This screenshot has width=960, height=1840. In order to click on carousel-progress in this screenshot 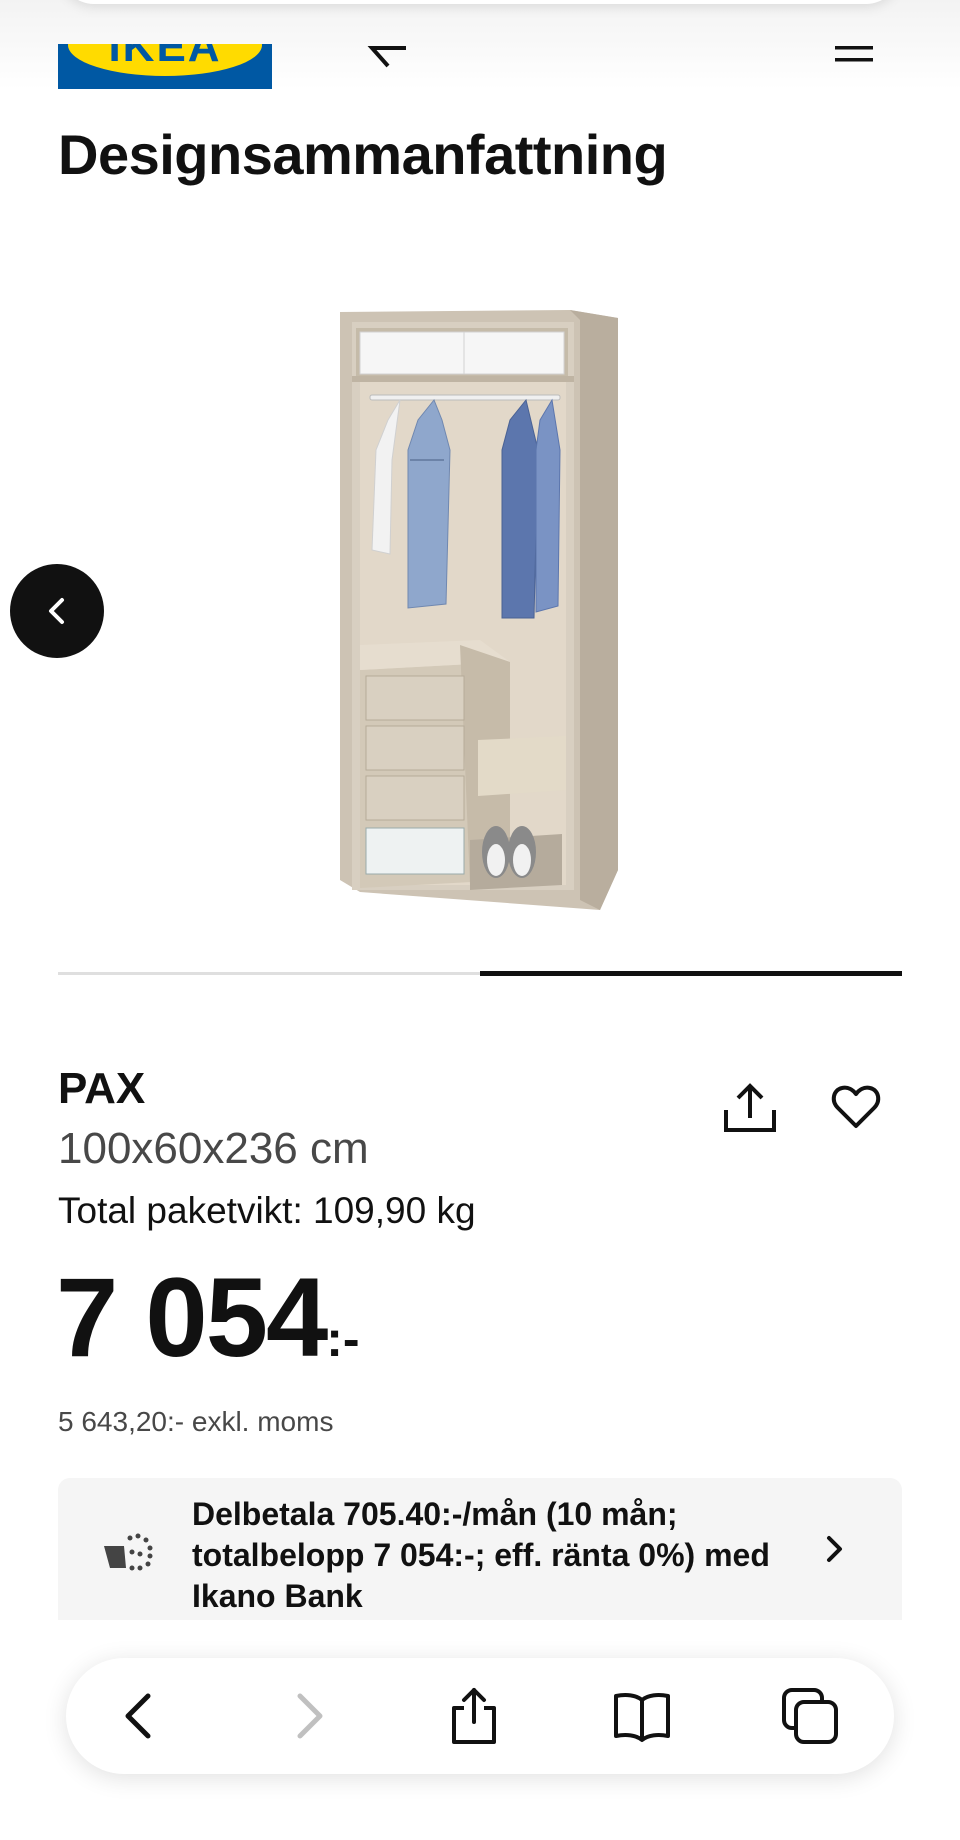, I will do `click(480, 973)`.